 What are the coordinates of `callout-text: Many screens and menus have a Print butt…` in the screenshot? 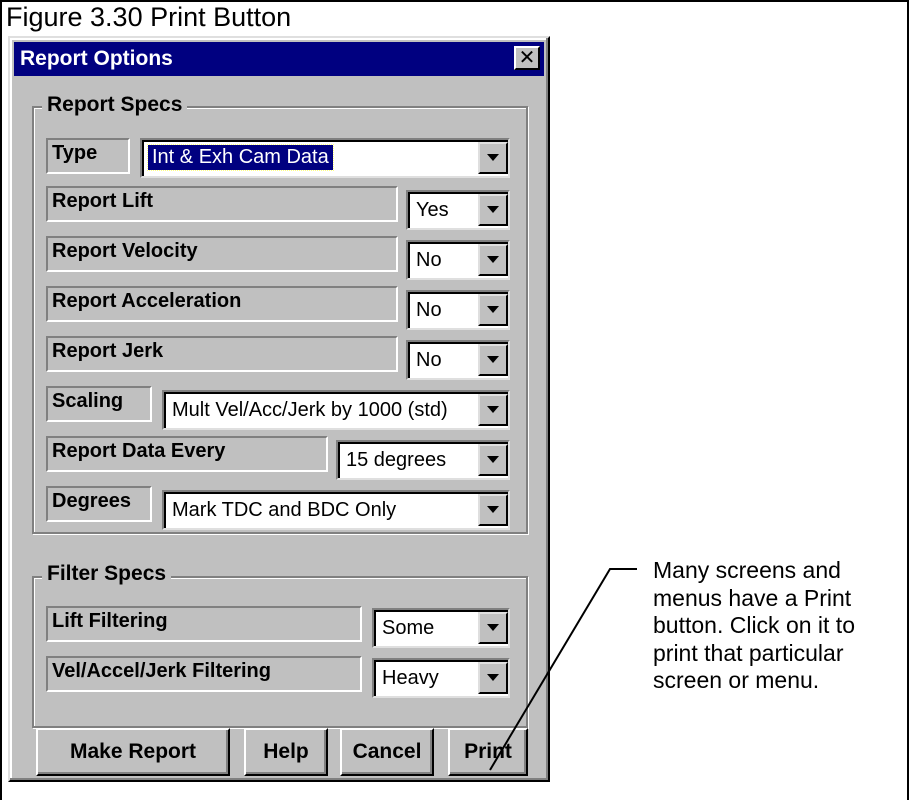 It's located at (754, 625).